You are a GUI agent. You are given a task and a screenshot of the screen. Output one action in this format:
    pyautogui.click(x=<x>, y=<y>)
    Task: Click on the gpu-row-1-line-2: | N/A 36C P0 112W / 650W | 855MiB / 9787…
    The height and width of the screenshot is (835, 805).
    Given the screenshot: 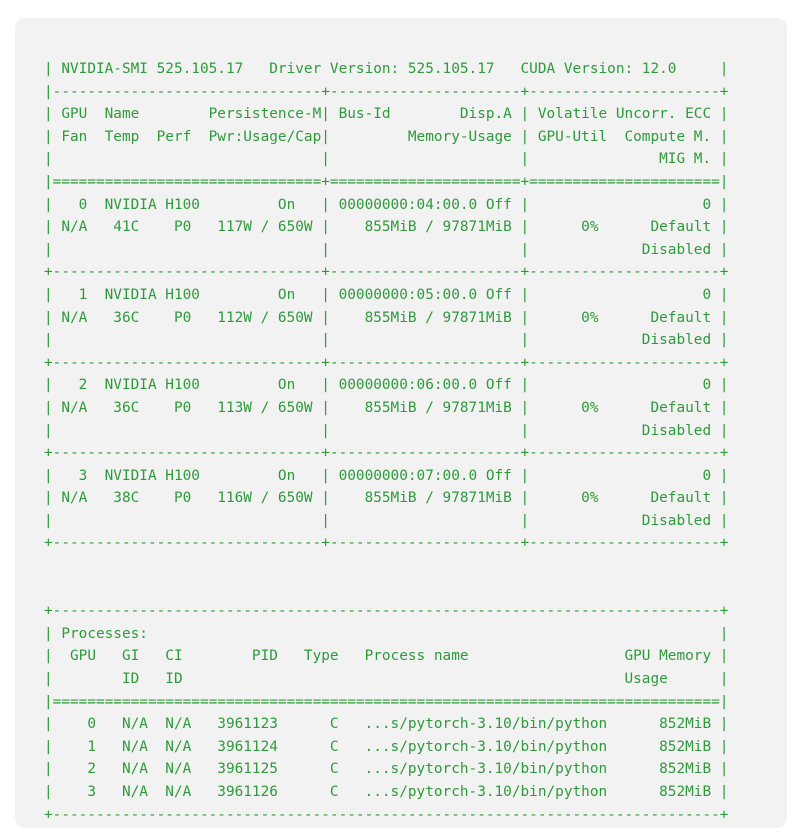 What is the action you would take?
    pyautogui.click(x=386, y=317)
    